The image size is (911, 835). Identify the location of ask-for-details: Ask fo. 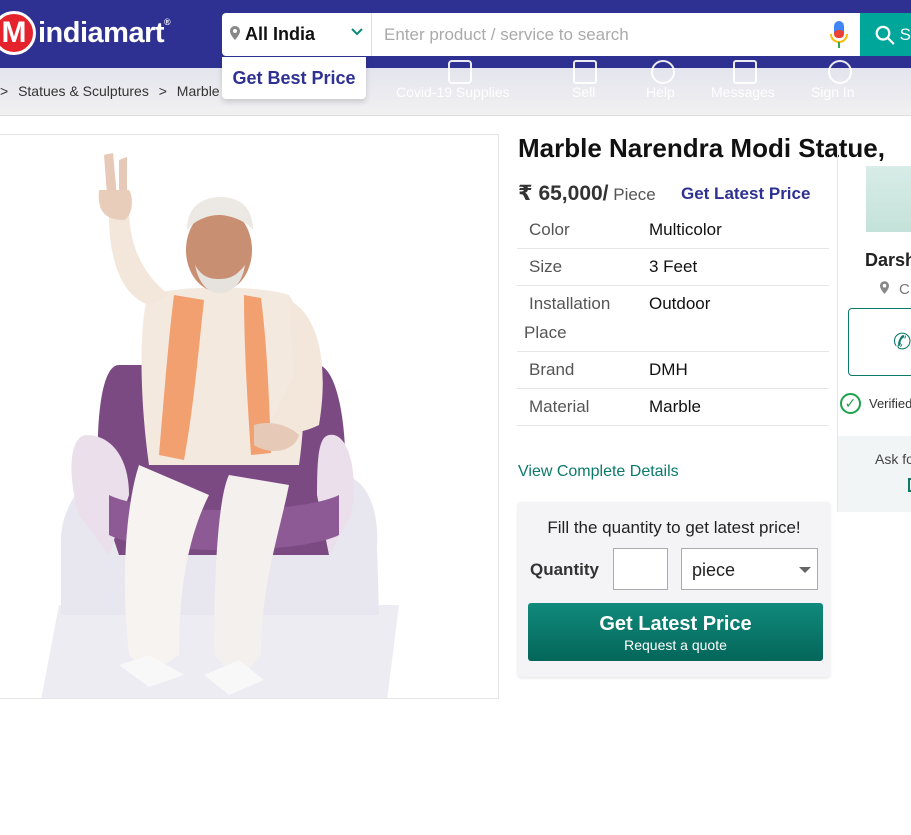
(874, 474).